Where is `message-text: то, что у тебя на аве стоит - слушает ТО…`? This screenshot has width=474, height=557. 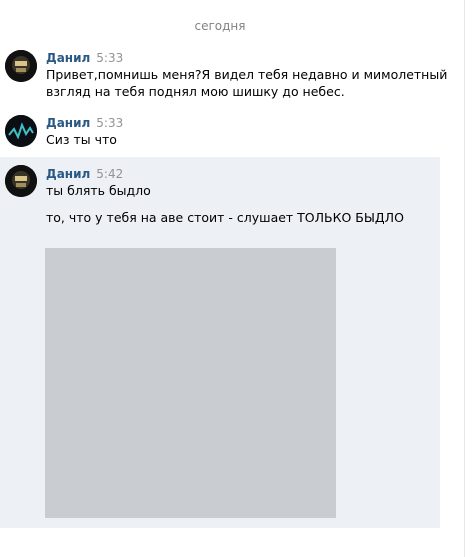
message-text: то, что у тебя на аве стоит - слушает ТО… is located at coordinates (225, 217).